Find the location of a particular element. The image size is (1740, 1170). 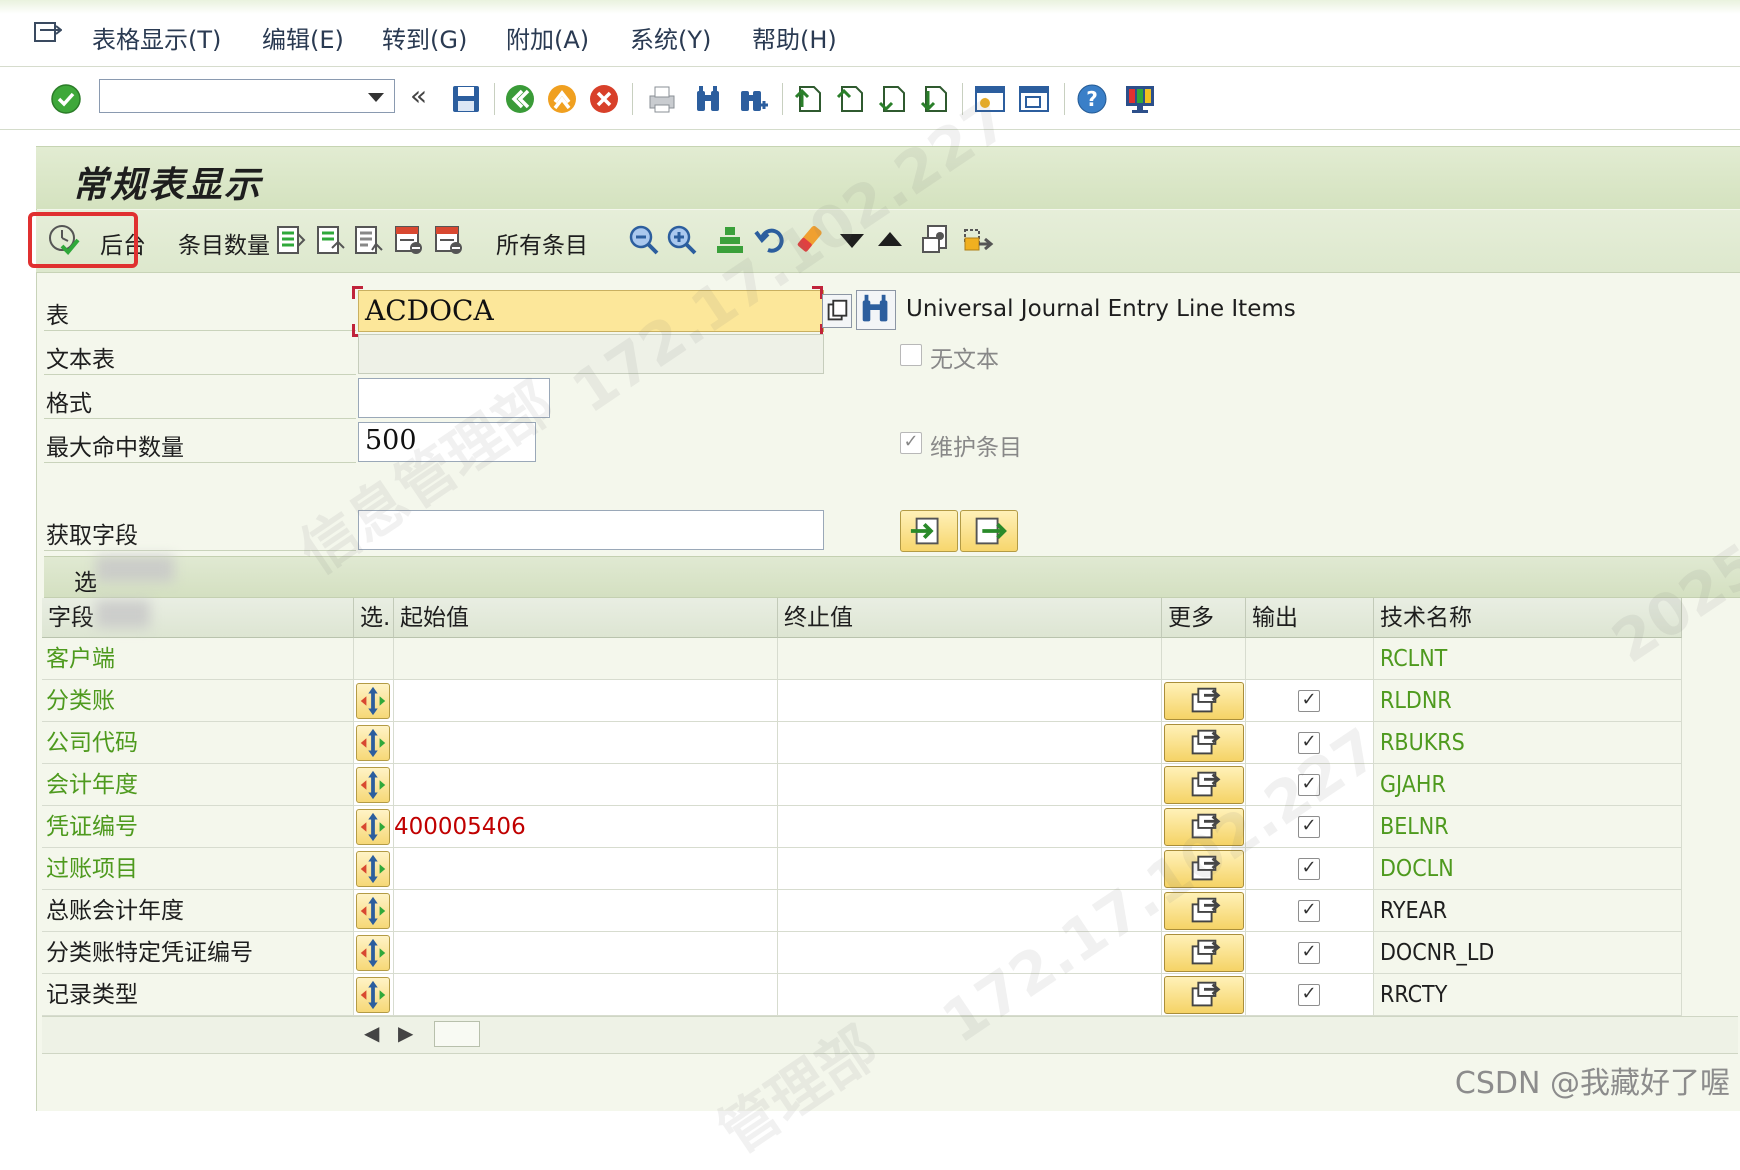

menu-help: 帮助(H) is located at coordinates (794, 37).